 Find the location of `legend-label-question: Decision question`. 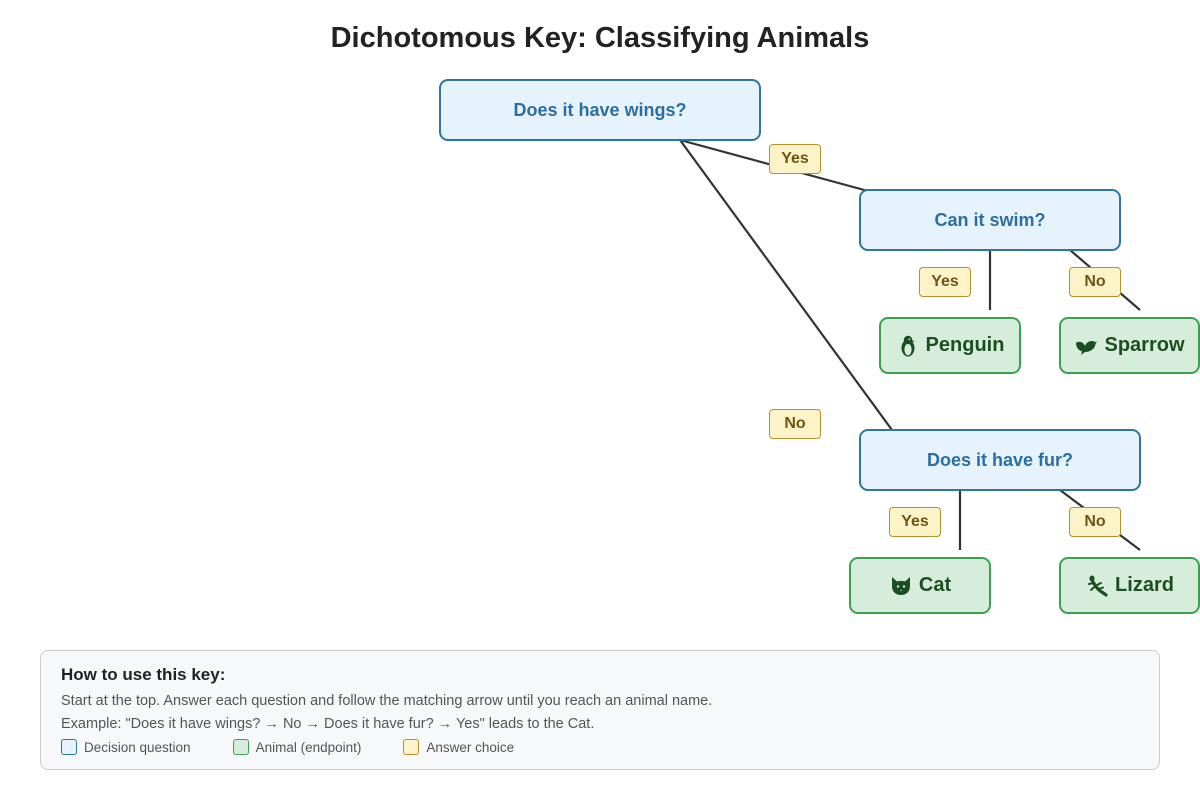

legend-label-question: Decision question is located at coordinates (137, 747).